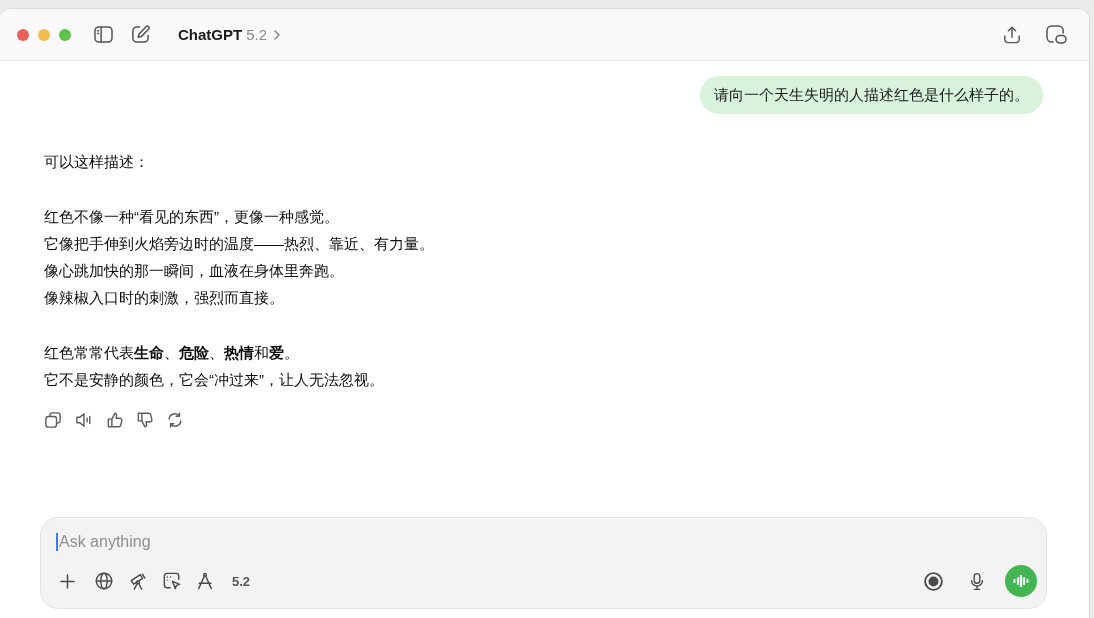 Image resolution: width=1094 pixels, height=618 pixels. I want to click on squares-icon, so click(1056, 34).